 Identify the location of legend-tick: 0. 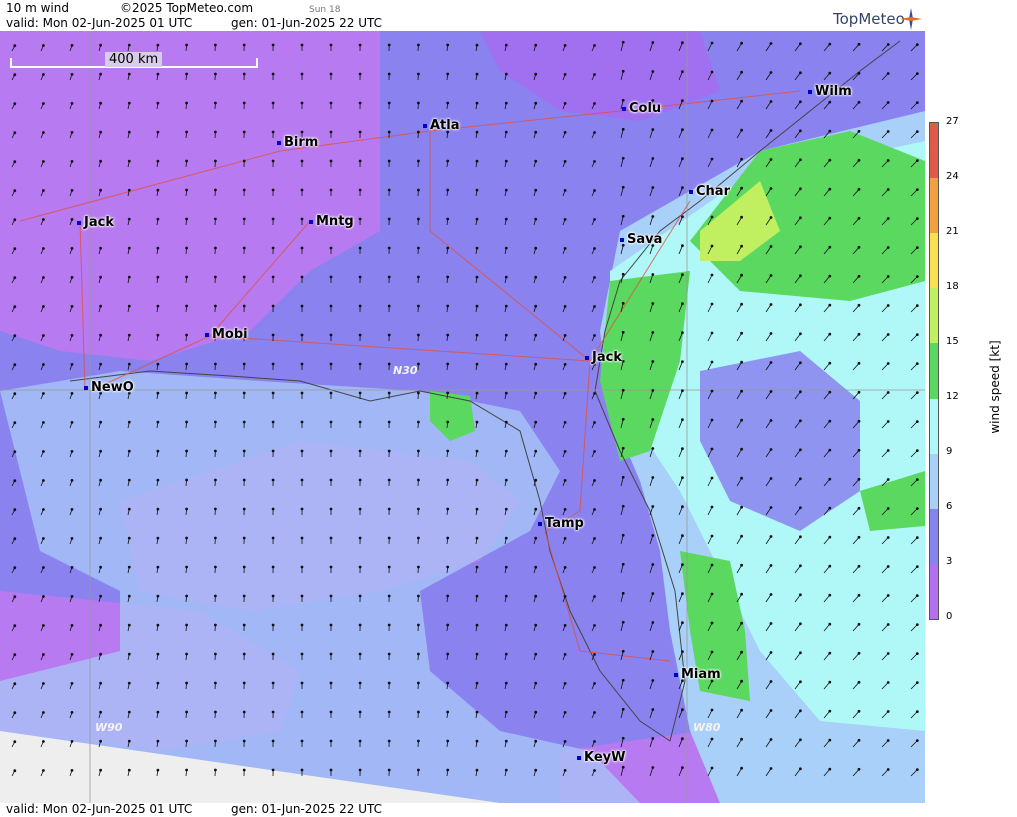
(949, 616).